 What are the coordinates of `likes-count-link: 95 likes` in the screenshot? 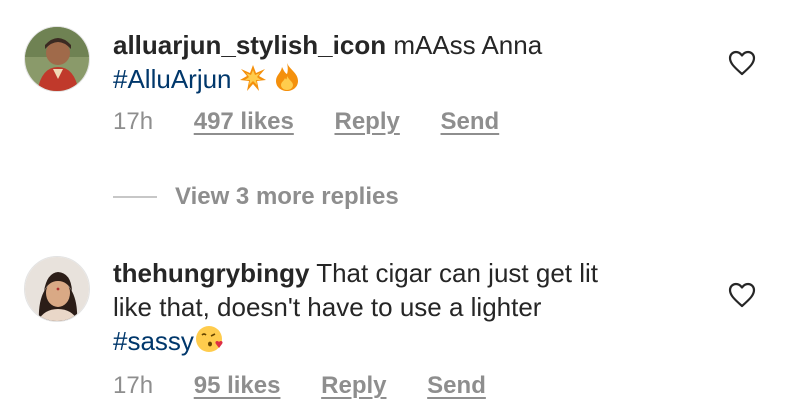 It's located at (237, 386).